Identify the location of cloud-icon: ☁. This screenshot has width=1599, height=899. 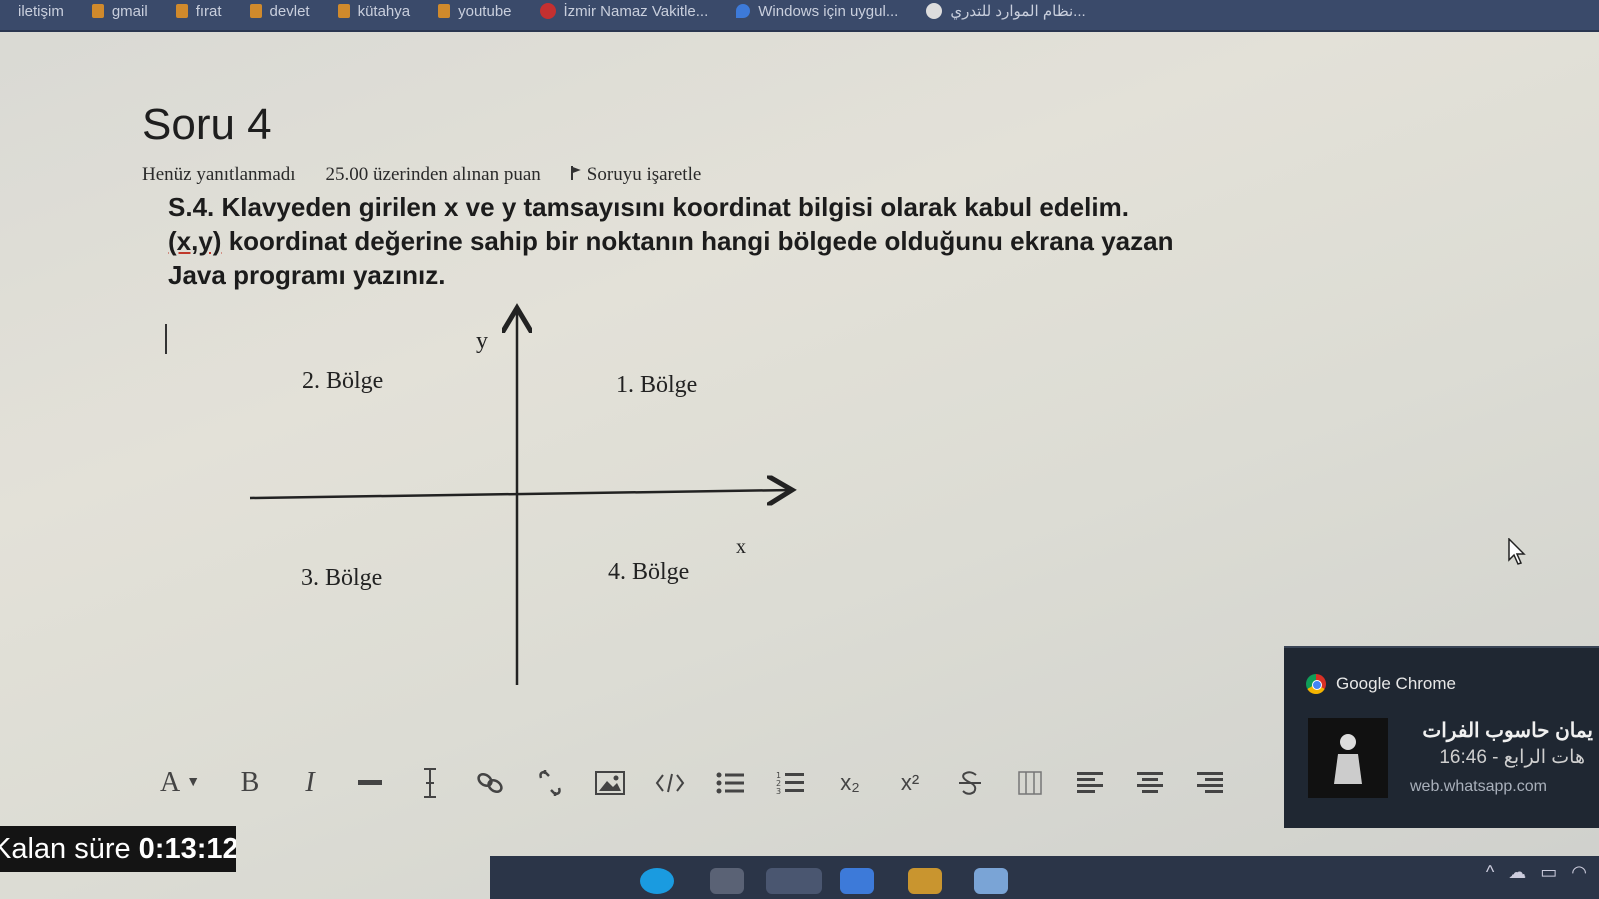
(1517, 872).